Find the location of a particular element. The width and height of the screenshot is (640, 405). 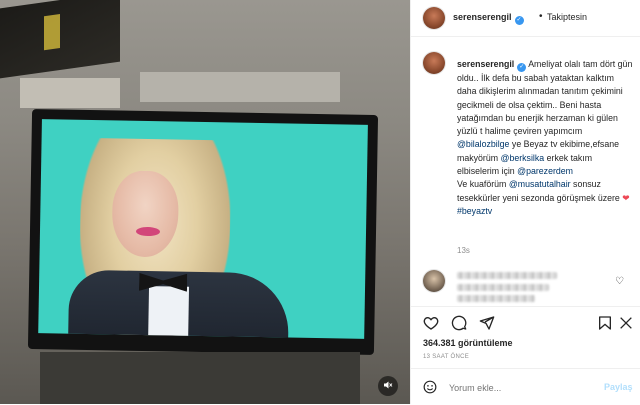

view-count: 364.381 görüntüleme is located at coordinates (468, 343).